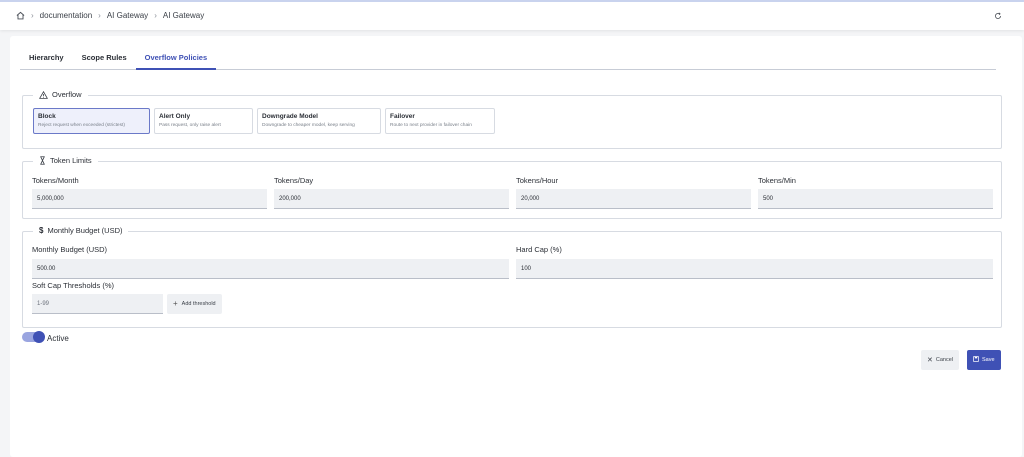  I want to click on cancel-label: Cancel, so click(944, 360).